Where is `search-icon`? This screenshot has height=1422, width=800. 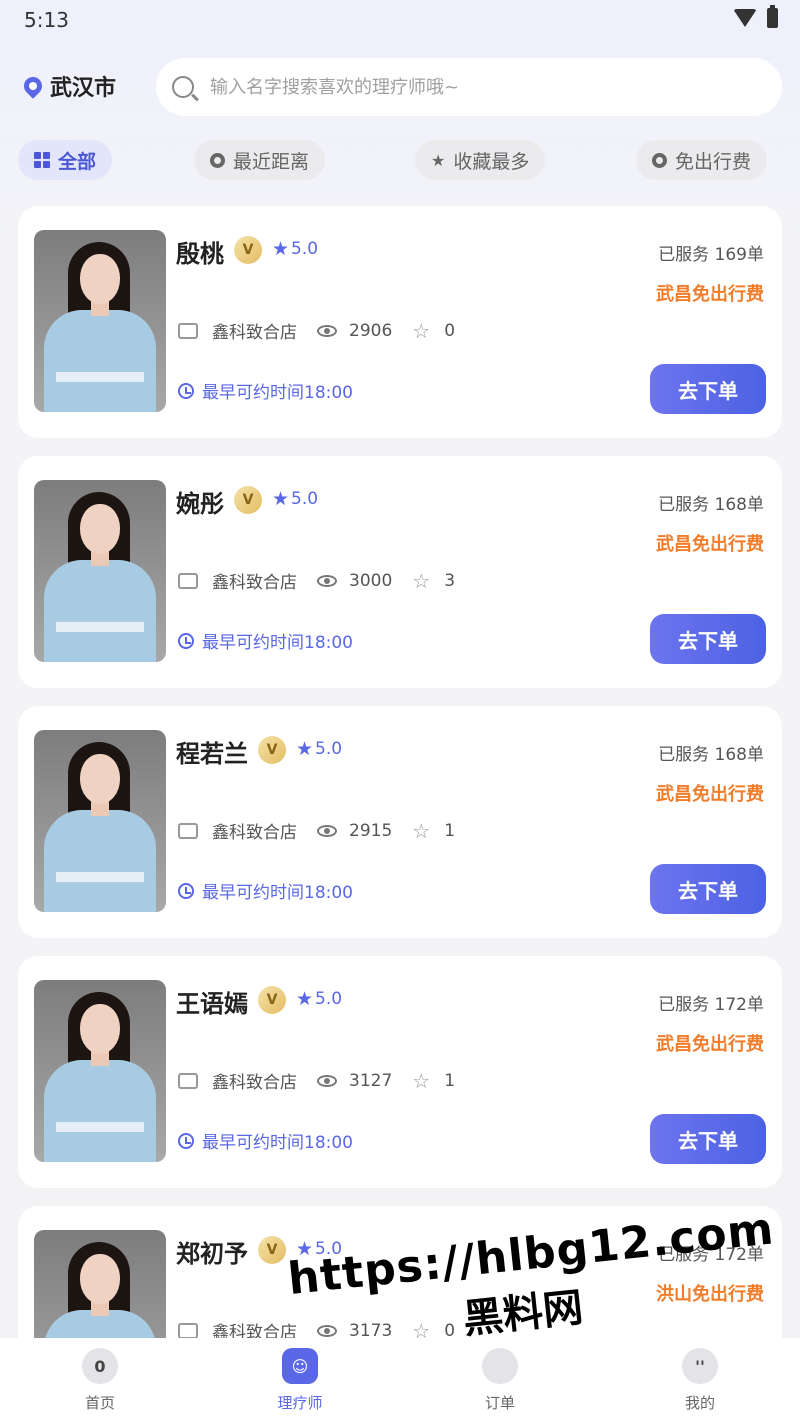 search-icon is located at coordinates (183, 87).